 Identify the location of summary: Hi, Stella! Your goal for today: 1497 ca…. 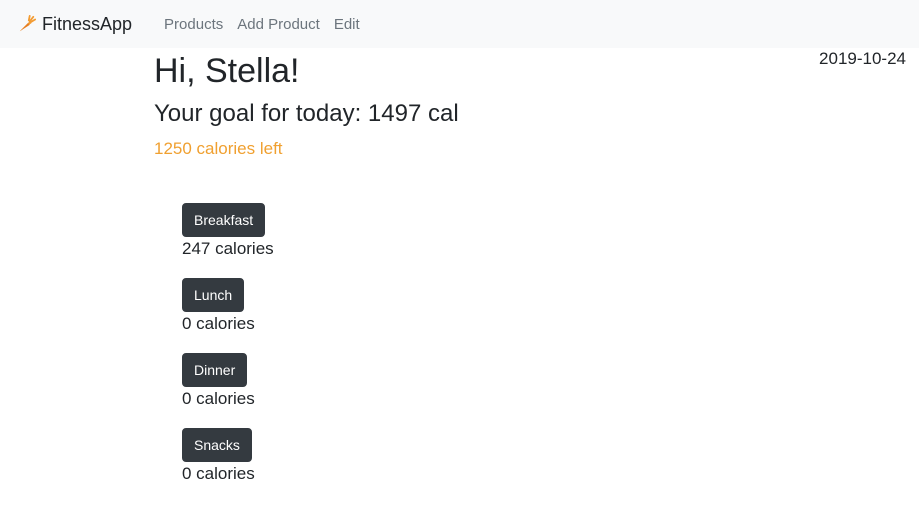
(306, 106).